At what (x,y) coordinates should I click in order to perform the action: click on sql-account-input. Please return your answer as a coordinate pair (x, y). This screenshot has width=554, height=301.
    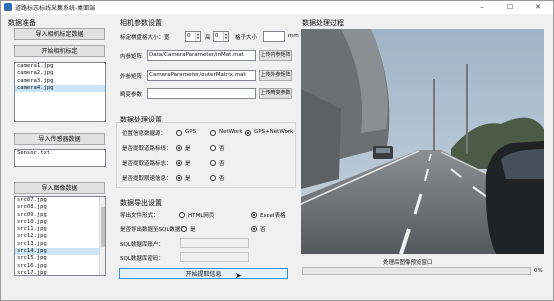
    Looking at the image, I should click on (214, 243).